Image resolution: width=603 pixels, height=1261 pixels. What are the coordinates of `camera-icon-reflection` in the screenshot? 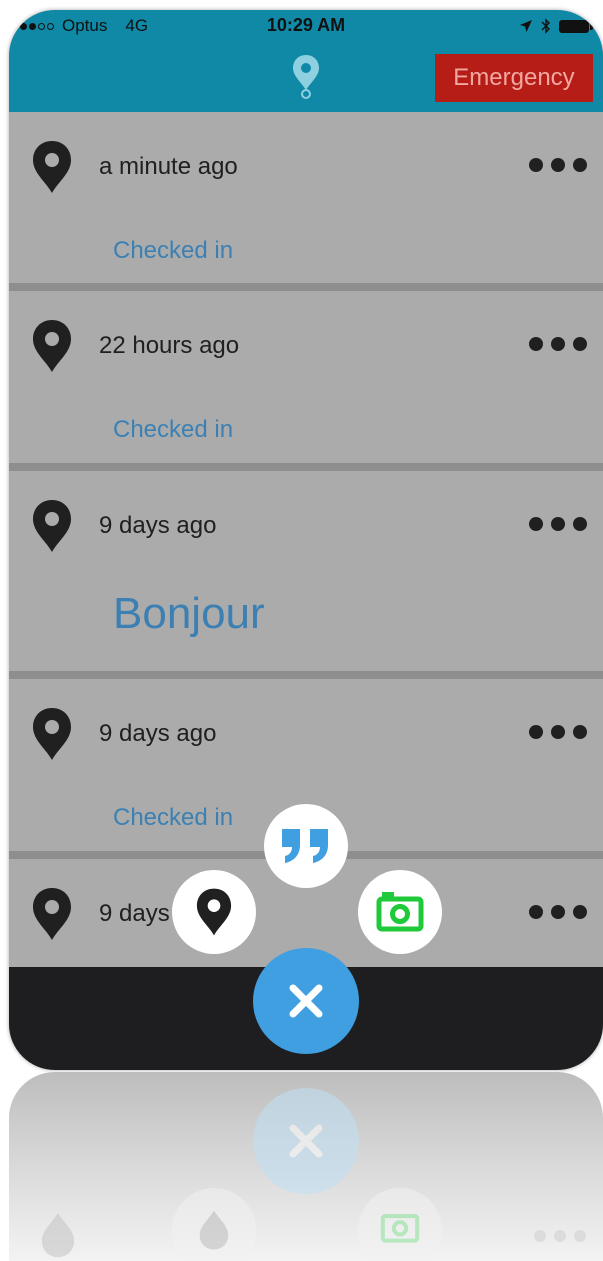 It's located at (400, 1224).